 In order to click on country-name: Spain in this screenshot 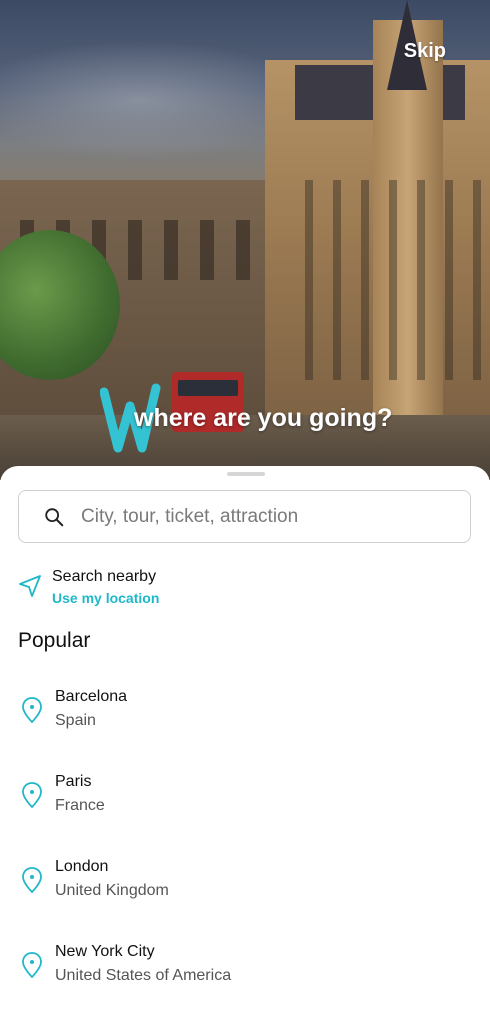, I will do `click(75, 720)`.